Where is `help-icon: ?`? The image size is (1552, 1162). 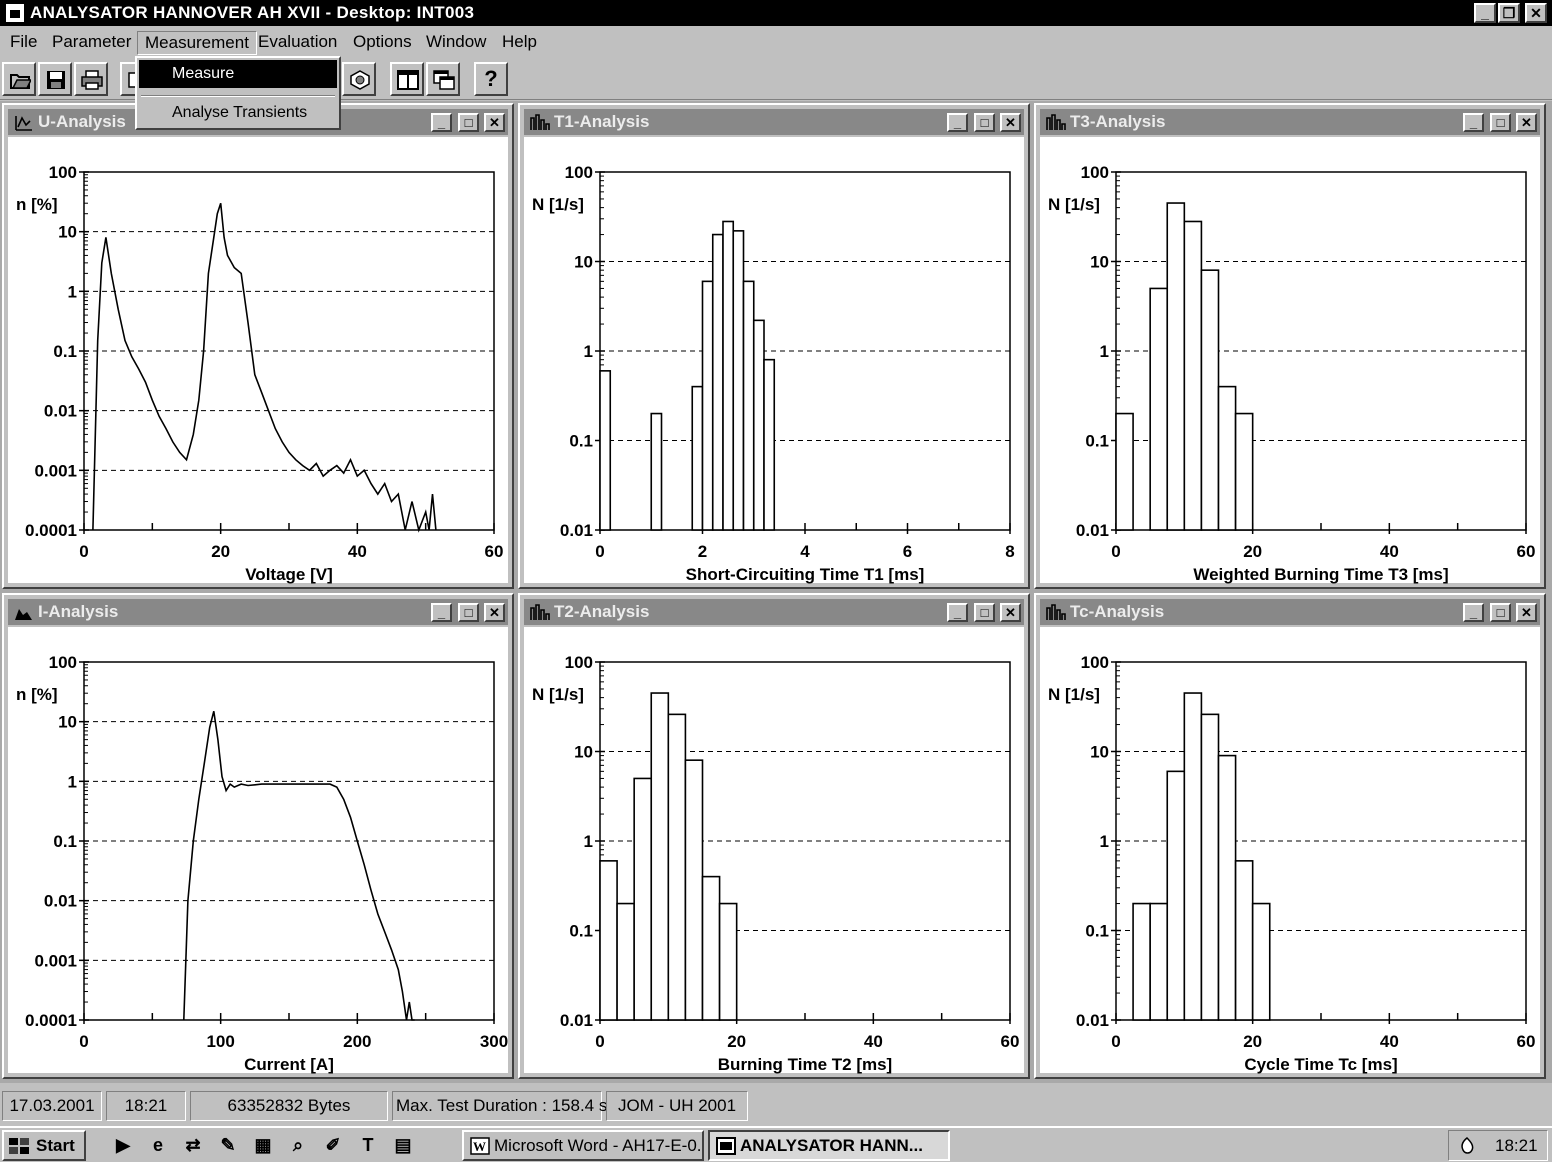 help-icon: ? is located at coordinates (491, 78).